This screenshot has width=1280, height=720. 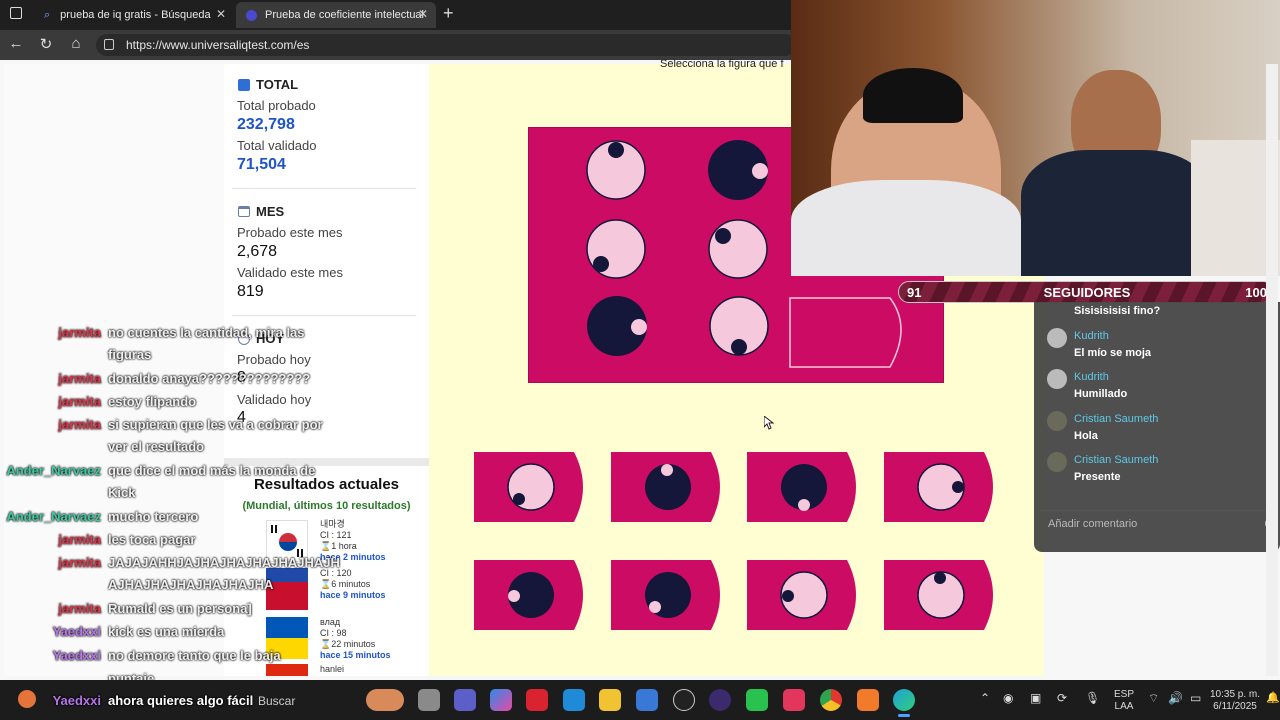 What do you see at coordinates (904, 700) in the screenshot?
I see `edge-icon` at bounding box center [904, 700].